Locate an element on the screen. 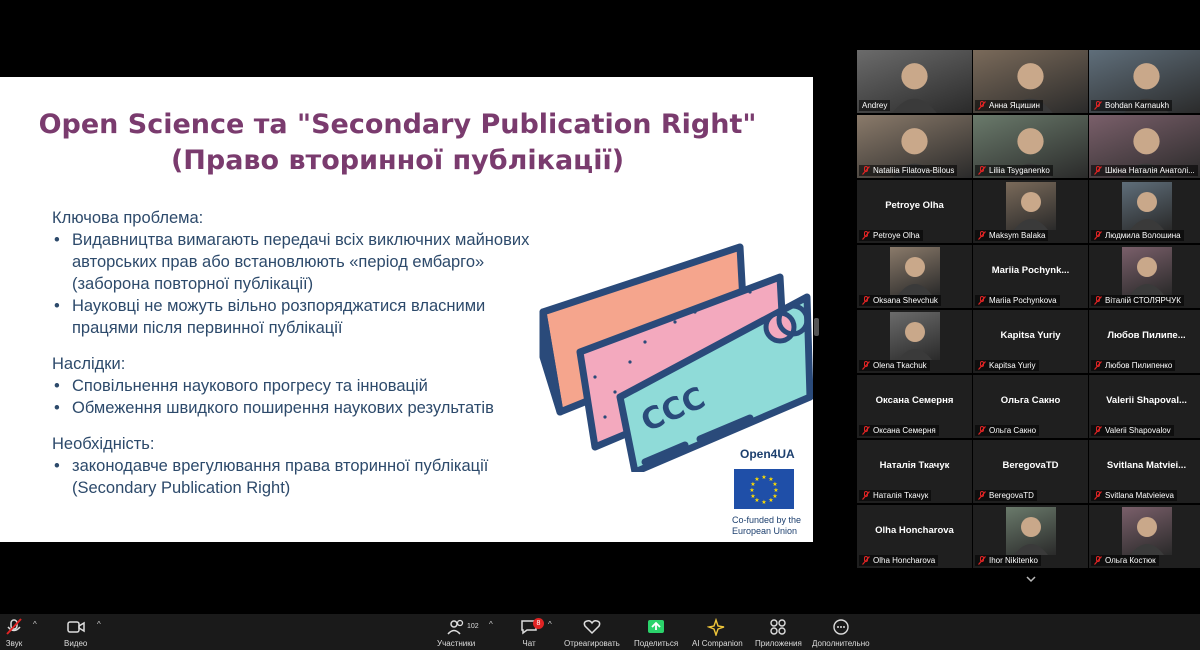 This screenshot has height=650, width=1200. participant-name: Любов Пилипенко is located at coordinates (1139, 365).